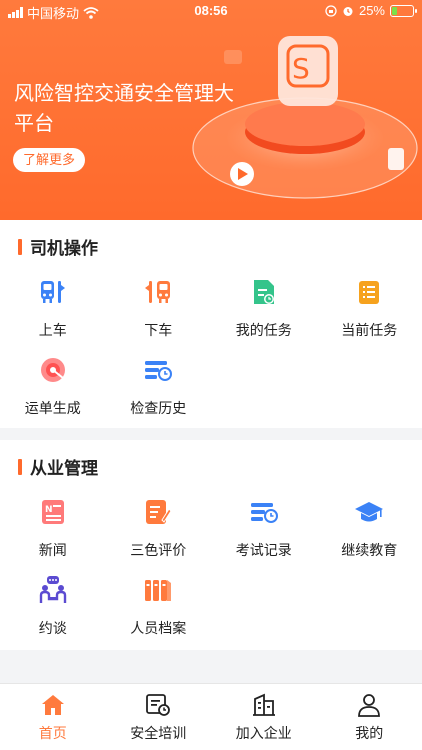 The height and width of the screenshot is (750, 422). Describe the element at coordinates (159, 393) in the screenshot. I see `menu-item-inspection-history: 检查历史` at that location.